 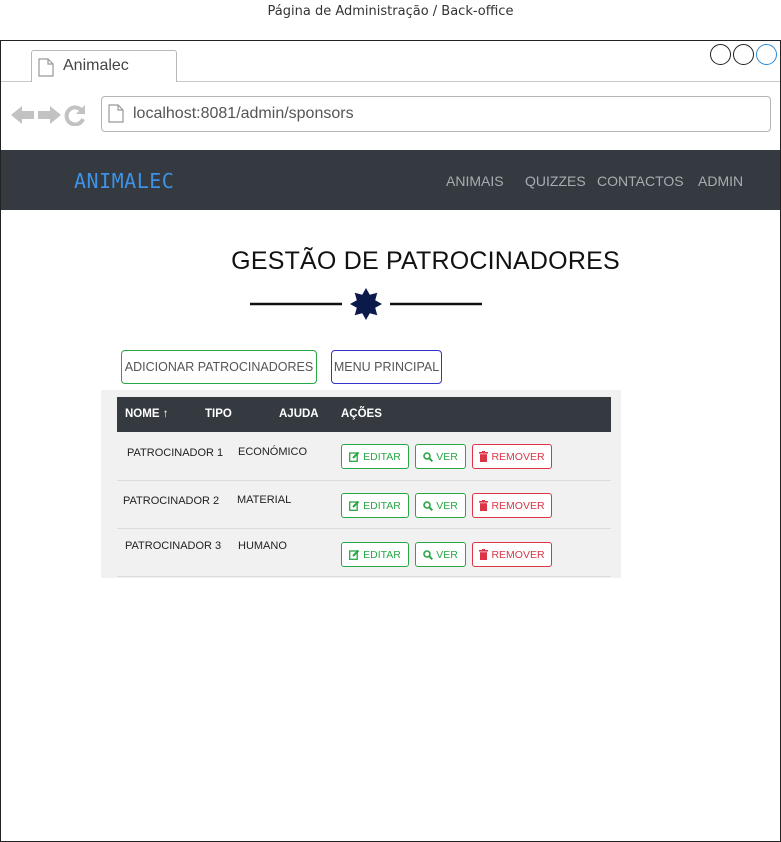 What do you see at coordinates (23, 117) in the screenshot?
I see `back-arrow-icon` at bounding box center [23, 117].